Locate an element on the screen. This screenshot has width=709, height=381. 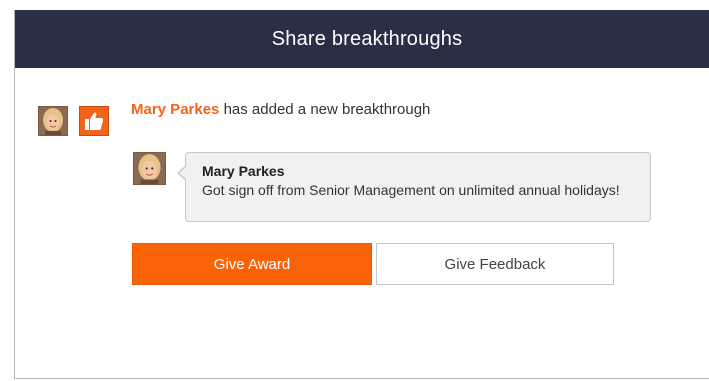
dialog-header: Share breakthroughs is located at coordinates (362, 39).